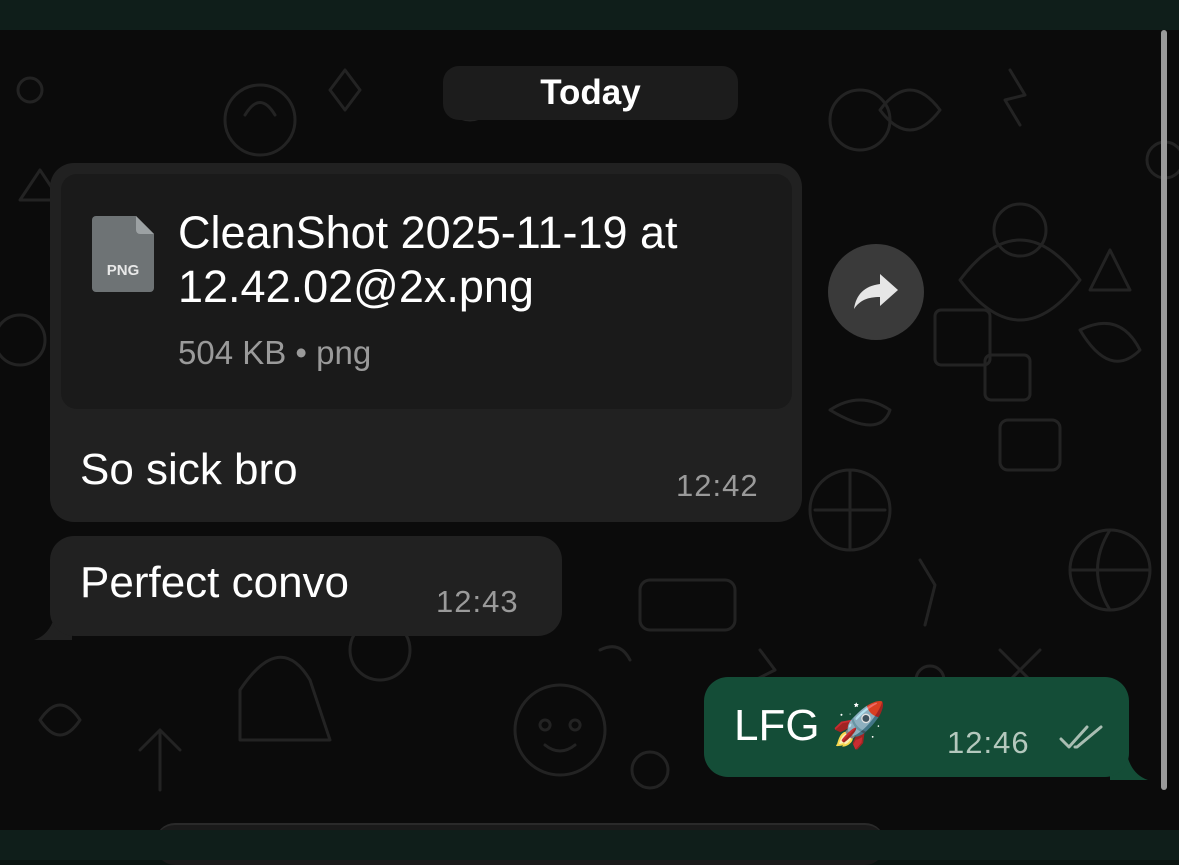 The height and width of the screenshot is (865, 1179). What do you see at coordinates (215, 582) in the screenshot?
I see `message-text: Perfect convo` at bounding box center [215, 582].